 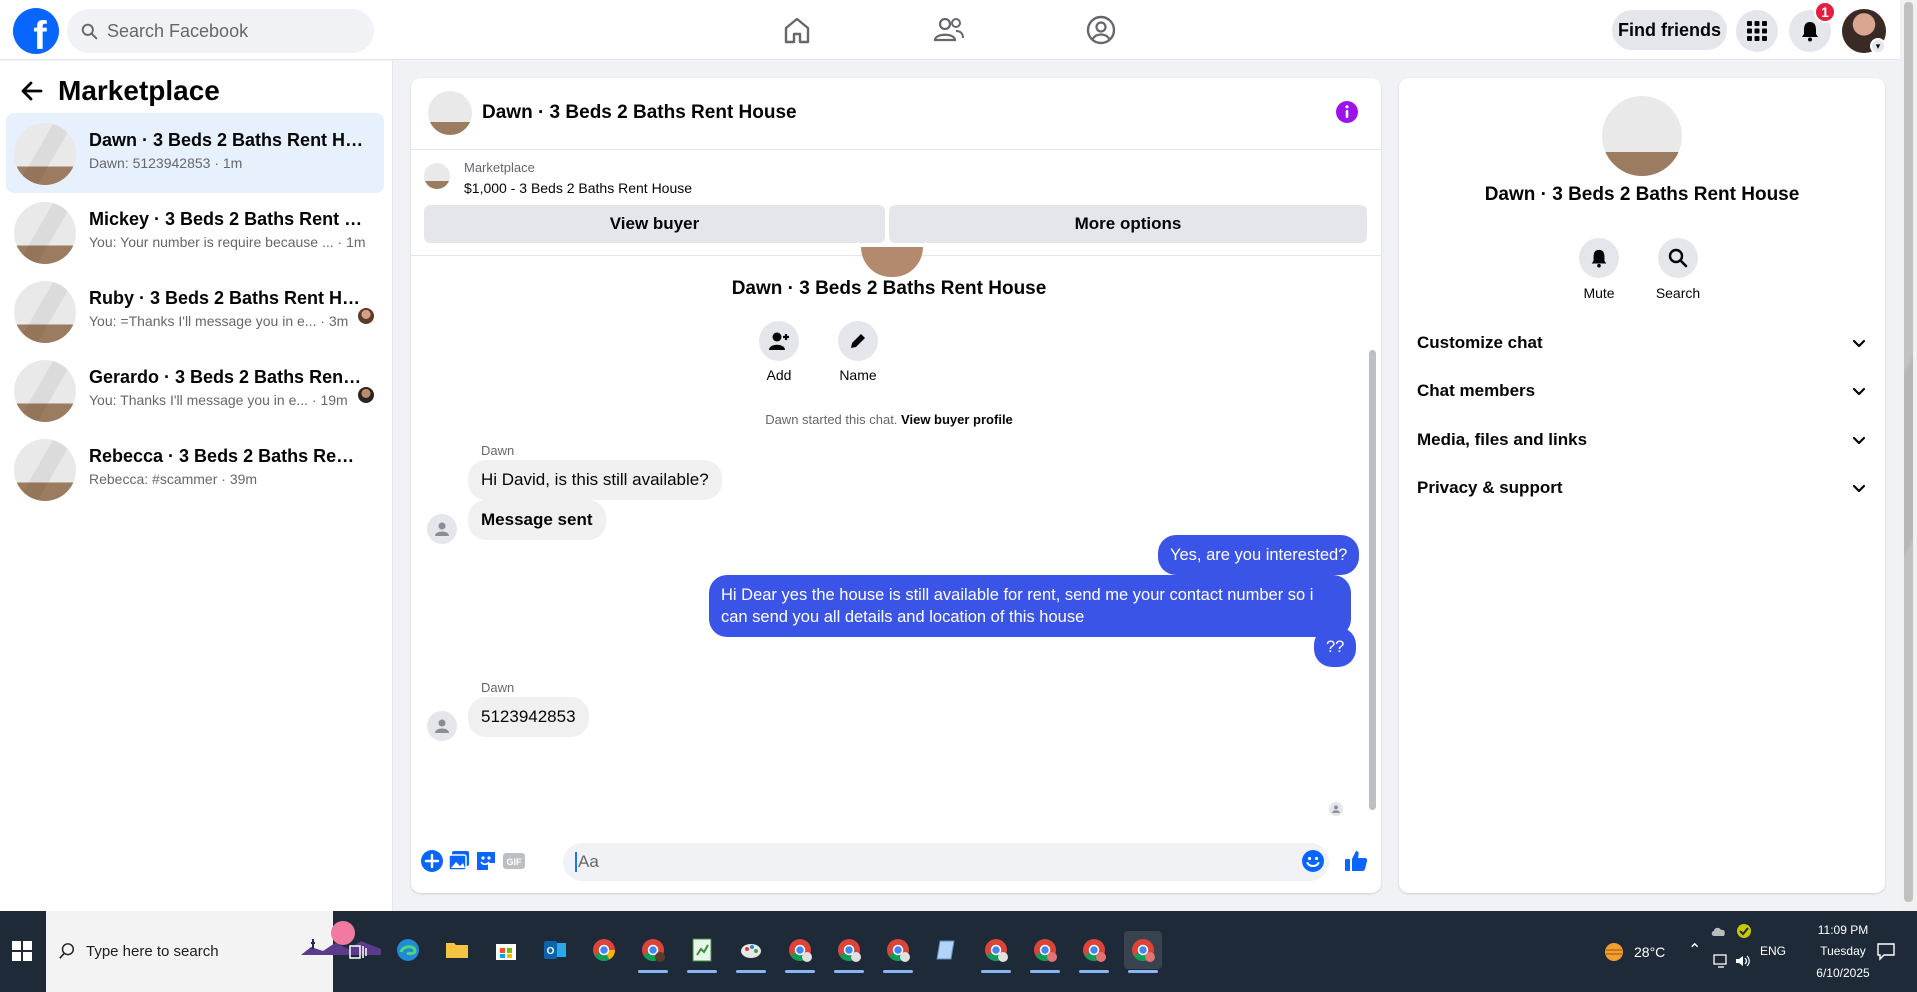 What do you see at coordinates (1476, 390) in the screenshot?
I see `row-label: Chat members` at bounding box center [1476, 390].